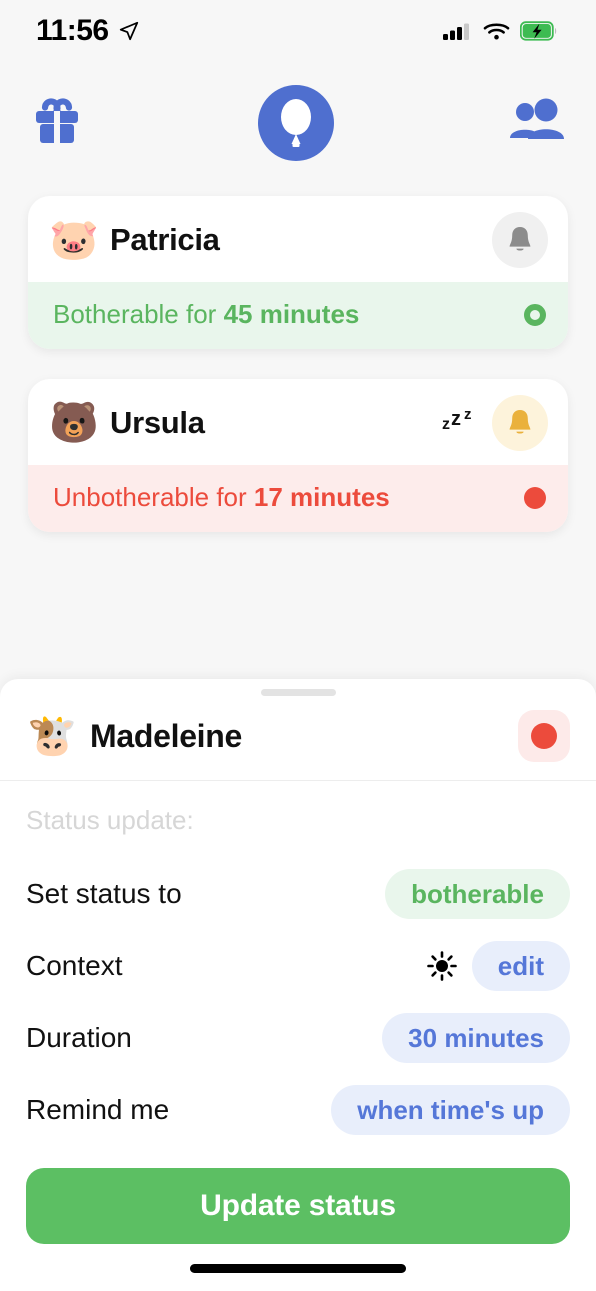 The width and height of the screenshot is (596, 1291). I want to click on status-bar-left: 11:56, so click(88, 31).